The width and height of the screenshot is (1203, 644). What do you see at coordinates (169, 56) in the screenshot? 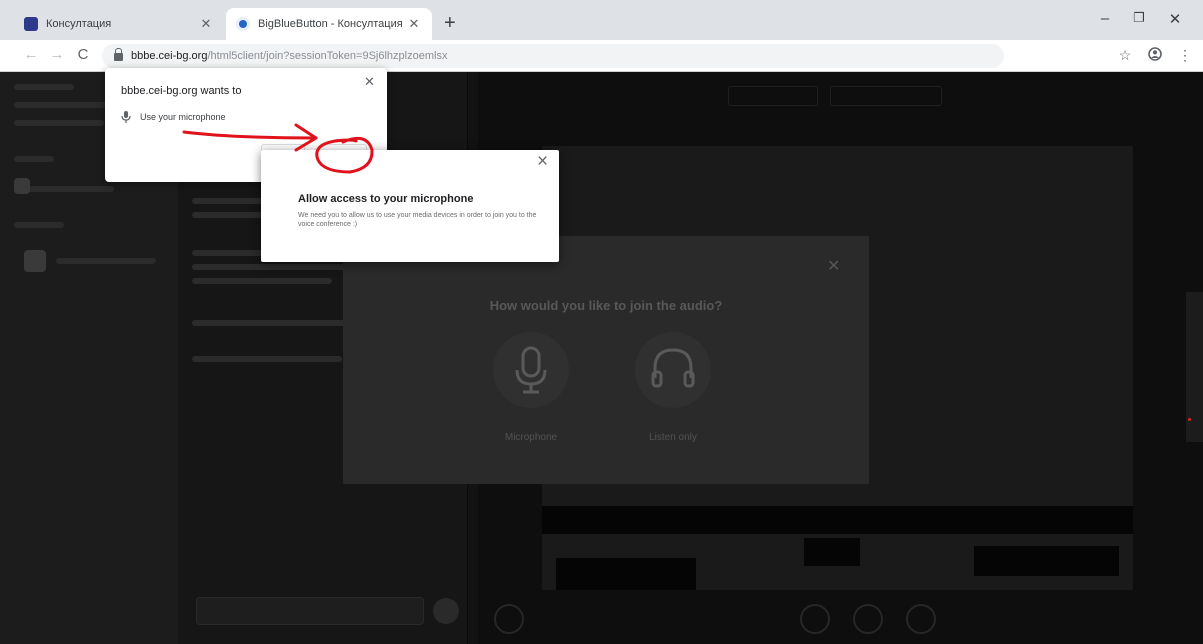
I see `url-host: bbbe.cei-bg.org` at bounding box center [169, 56].